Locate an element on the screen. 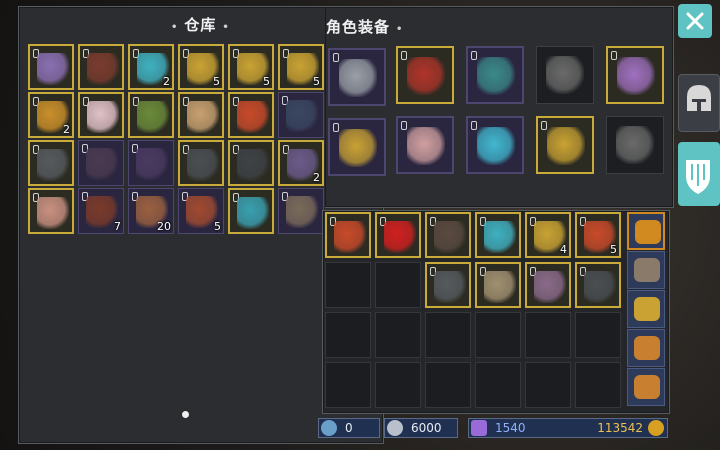  close-icon is located at coordinates (695, 21).